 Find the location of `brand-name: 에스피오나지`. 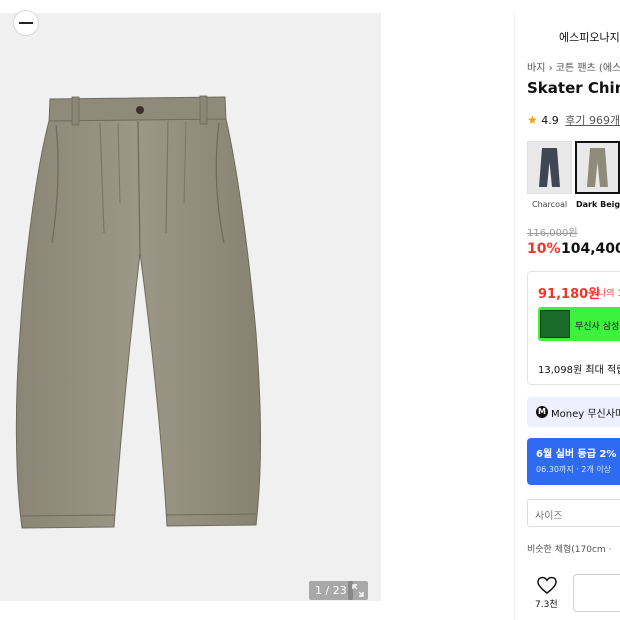

brand-name: 에스피오나지 is located at coordinates (589, 37).